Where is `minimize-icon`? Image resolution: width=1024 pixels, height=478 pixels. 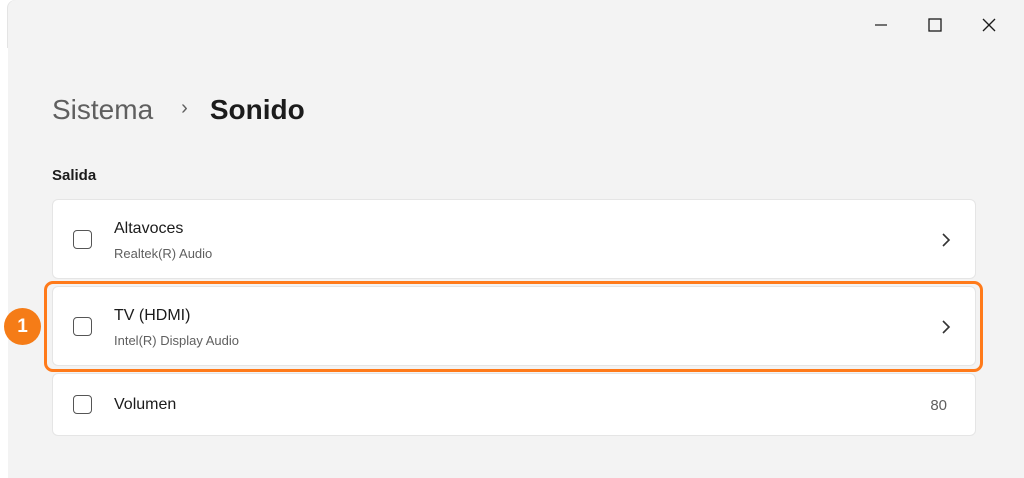
minimize-icon is located at coordinates (881, 25).